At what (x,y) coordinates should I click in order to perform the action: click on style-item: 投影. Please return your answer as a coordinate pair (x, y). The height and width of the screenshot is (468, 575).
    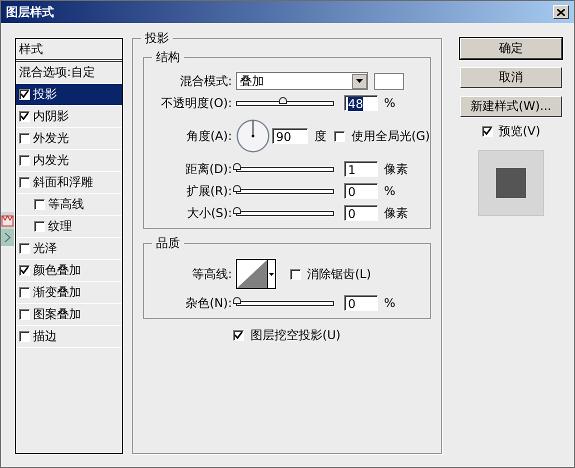
    Looking at the image, I should click on (69, 95).